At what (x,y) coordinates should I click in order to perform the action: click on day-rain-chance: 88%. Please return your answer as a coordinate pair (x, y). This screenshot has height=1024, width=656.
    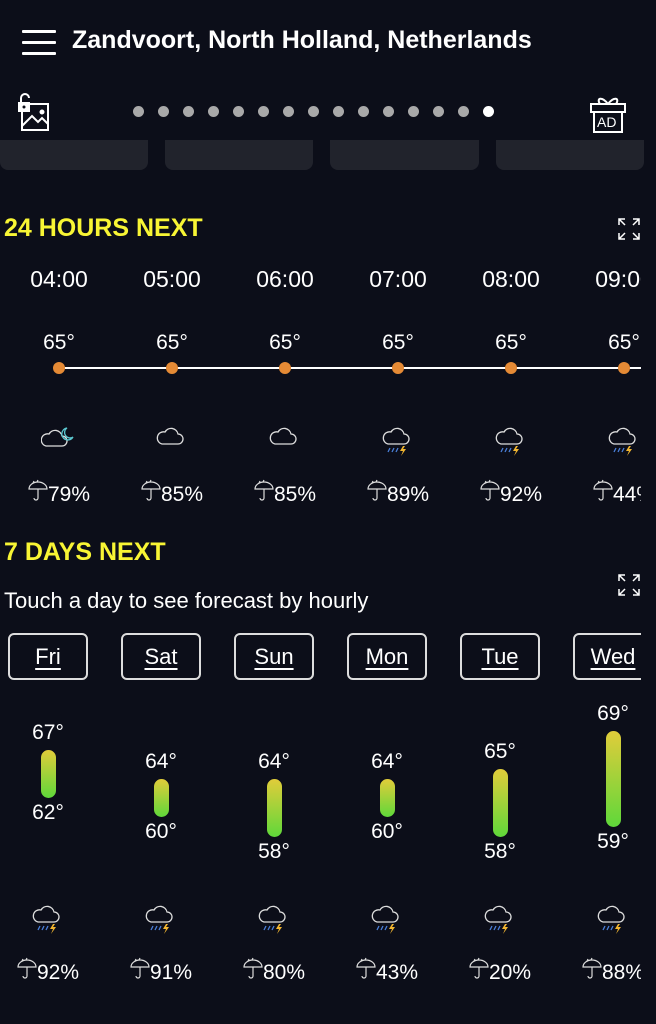
    Looking at the image, I should click on (602, 971).